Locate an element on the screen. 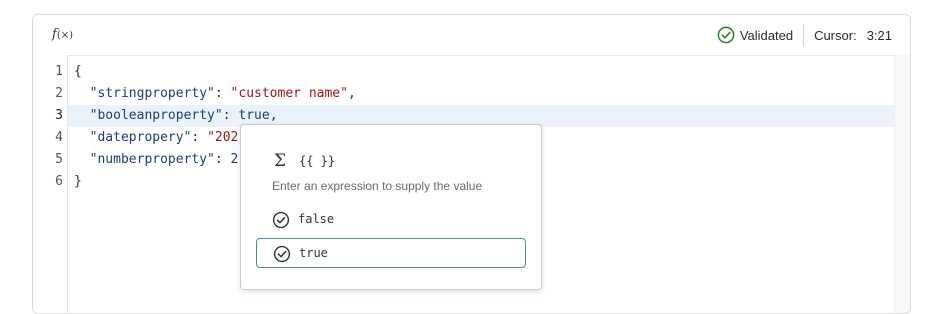 This screenshot has height=314, width=949. cursor-label: Cursor: is located at coordinates (835, 35).